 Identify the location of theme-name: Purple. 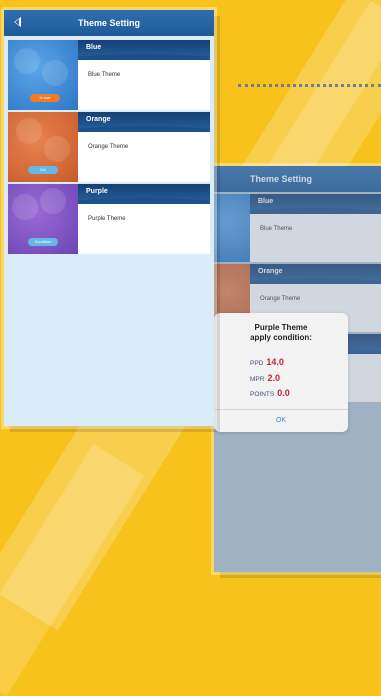
(97, 191).